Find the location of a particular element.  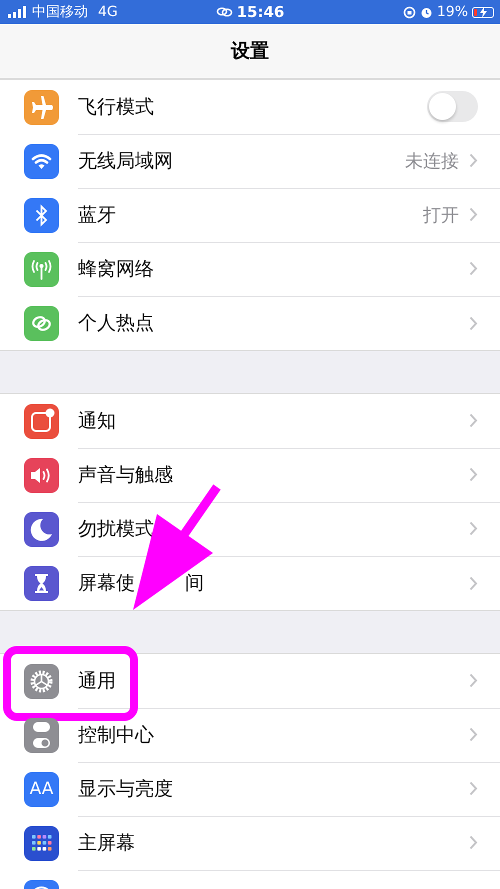

carrier-name: 中国移动 is located at coordinates (60, 12).